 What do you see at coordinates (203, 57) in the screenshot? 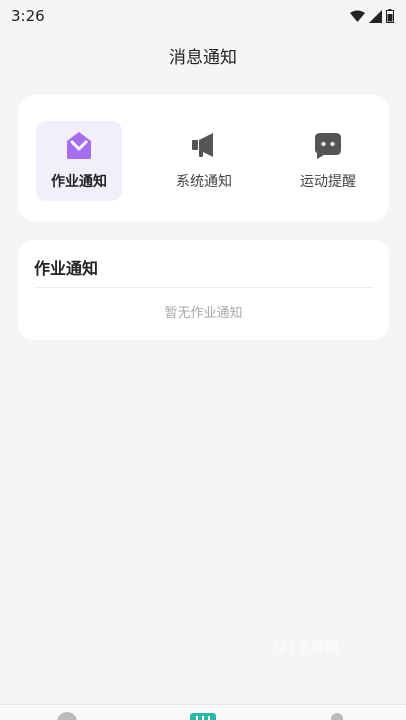
I see `page-title: 消息通知` at bounding box center [203, 57].